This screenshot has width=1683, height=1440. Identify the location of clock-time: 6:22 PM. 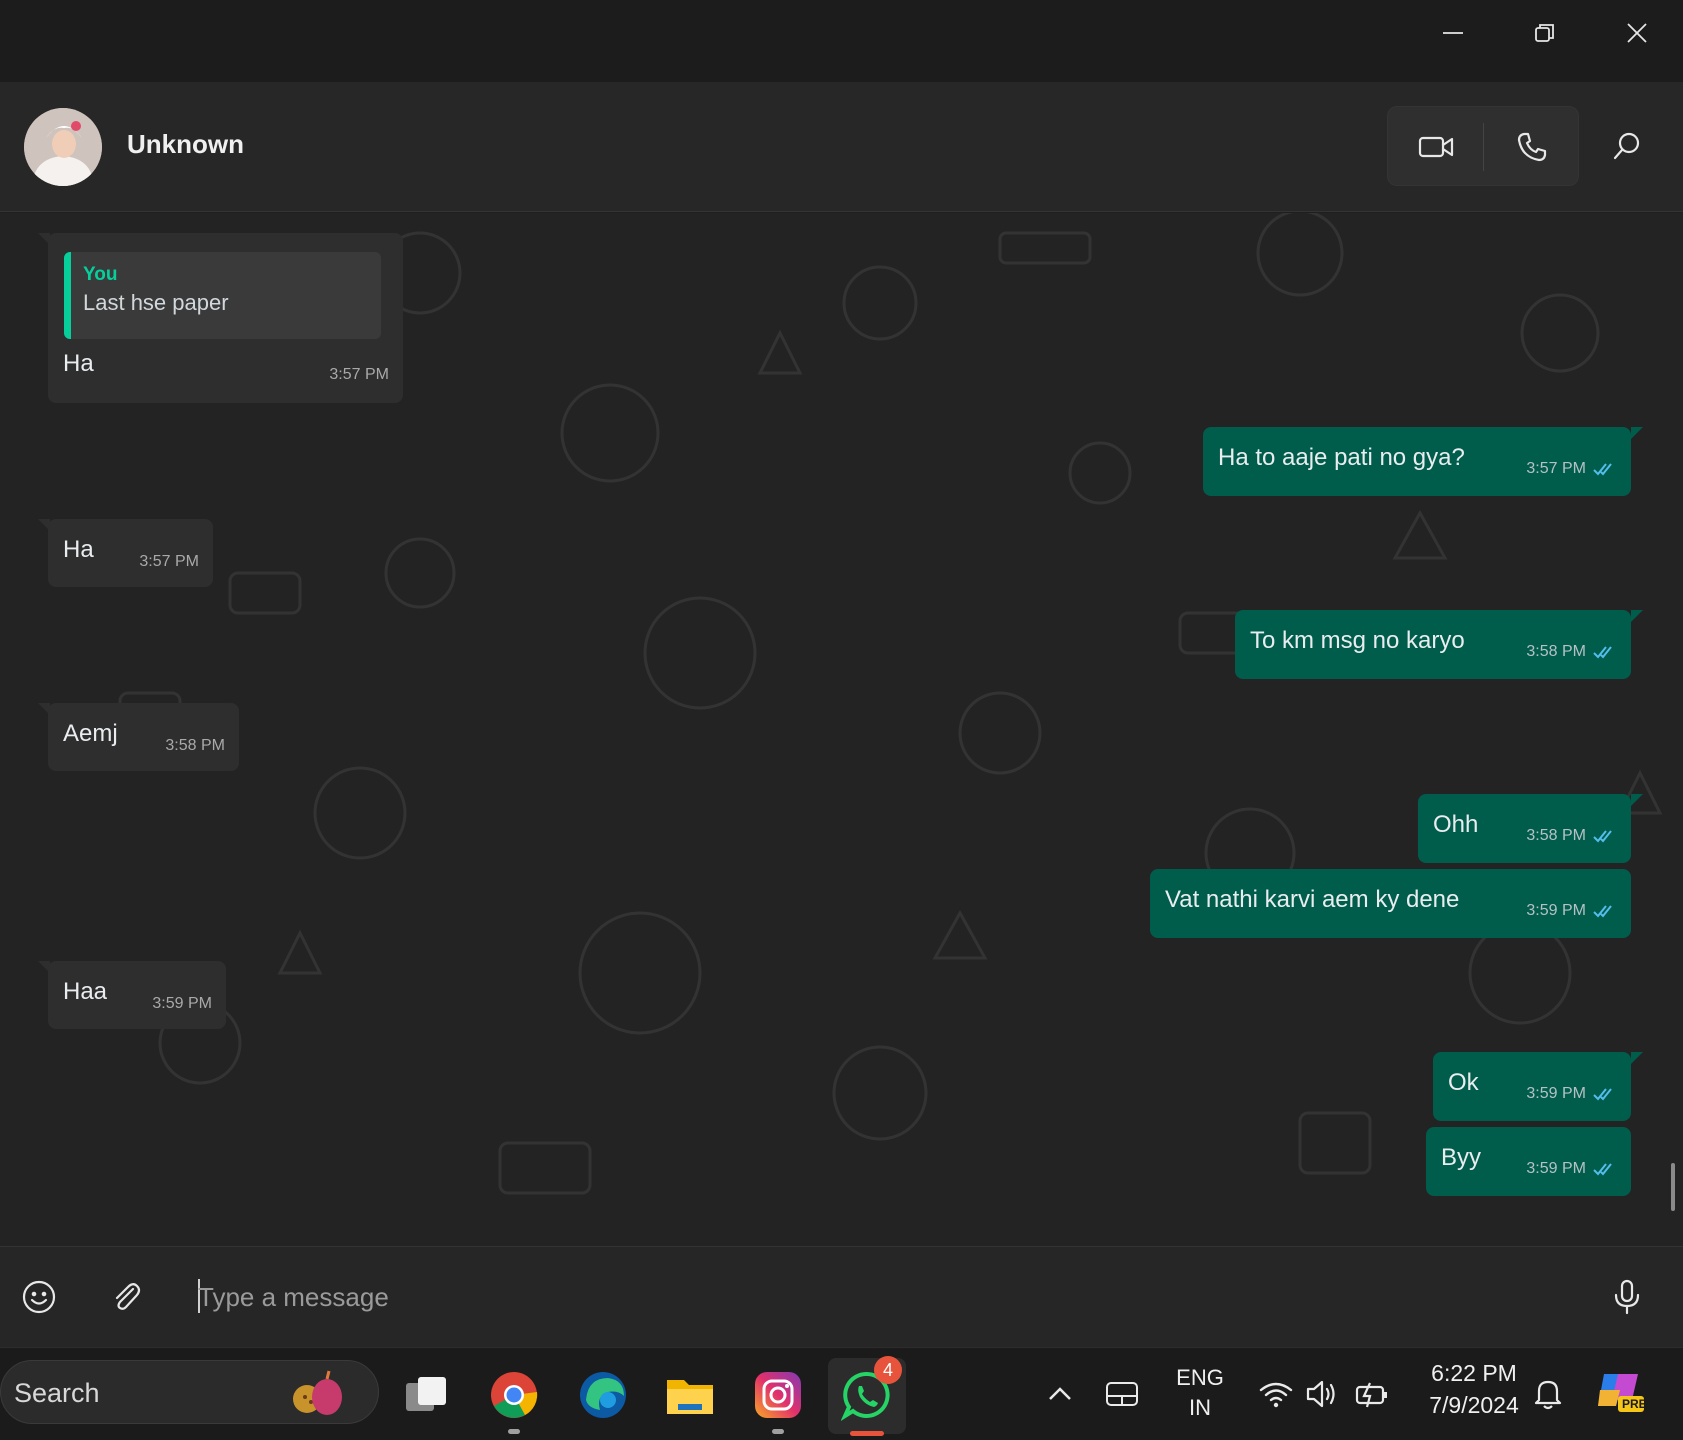
(1474, 1373).